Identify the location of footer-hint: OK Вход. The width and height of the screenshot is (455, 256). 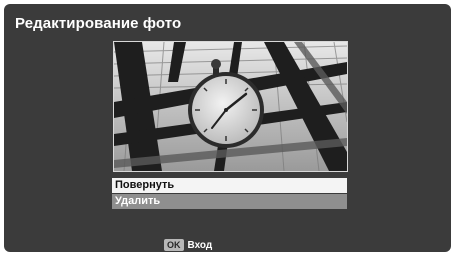
(188, 245).